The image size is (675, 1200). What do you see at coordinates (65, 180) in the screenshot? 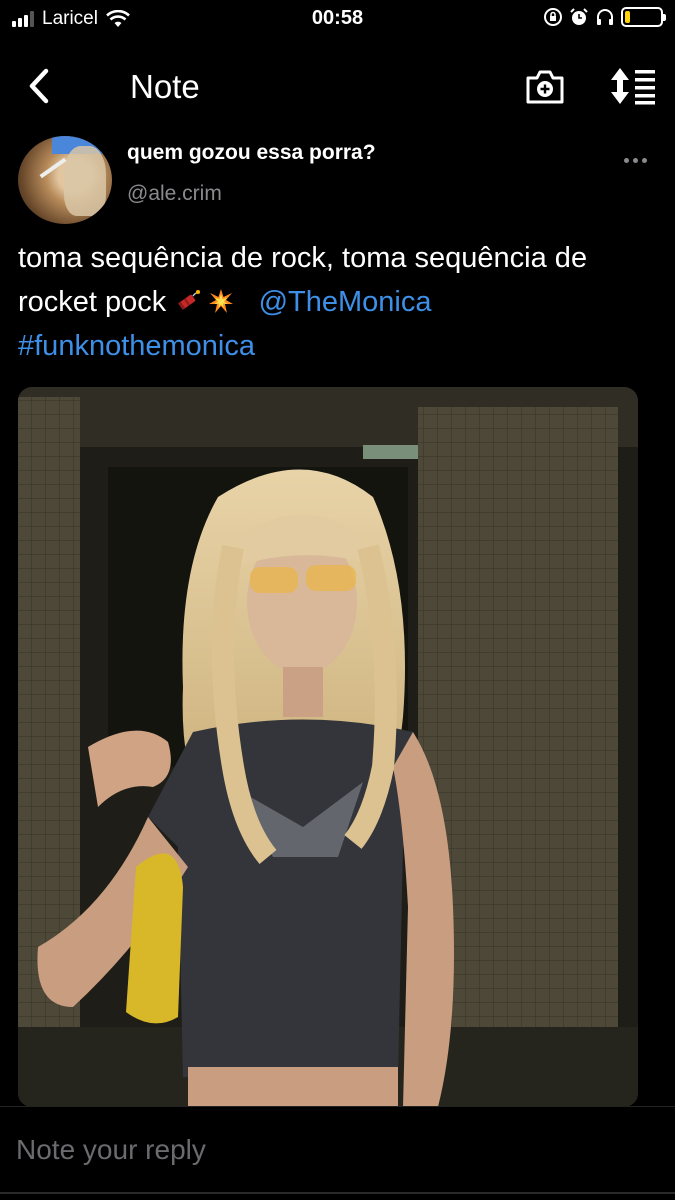
I see `avatar` at bounding box center [65, 180].